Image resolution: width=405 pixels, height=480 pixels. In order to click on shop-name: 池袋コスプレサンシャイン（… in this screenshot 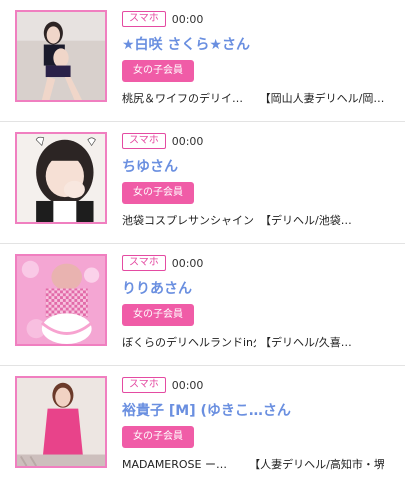, I will do `click(189, 220)`.